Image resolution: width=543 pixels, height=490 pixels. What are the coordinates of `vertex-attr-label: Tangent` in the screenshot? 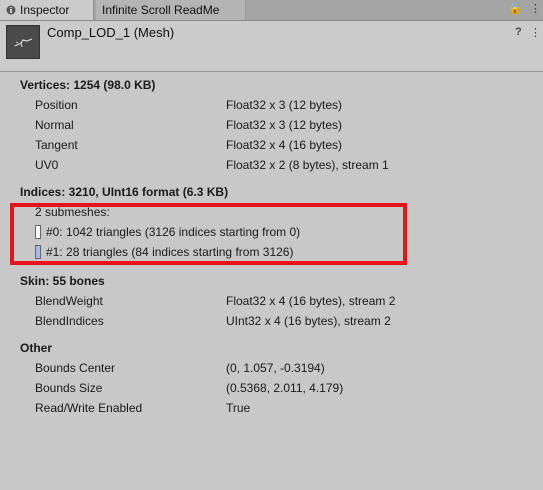 It's located at (56, 145).